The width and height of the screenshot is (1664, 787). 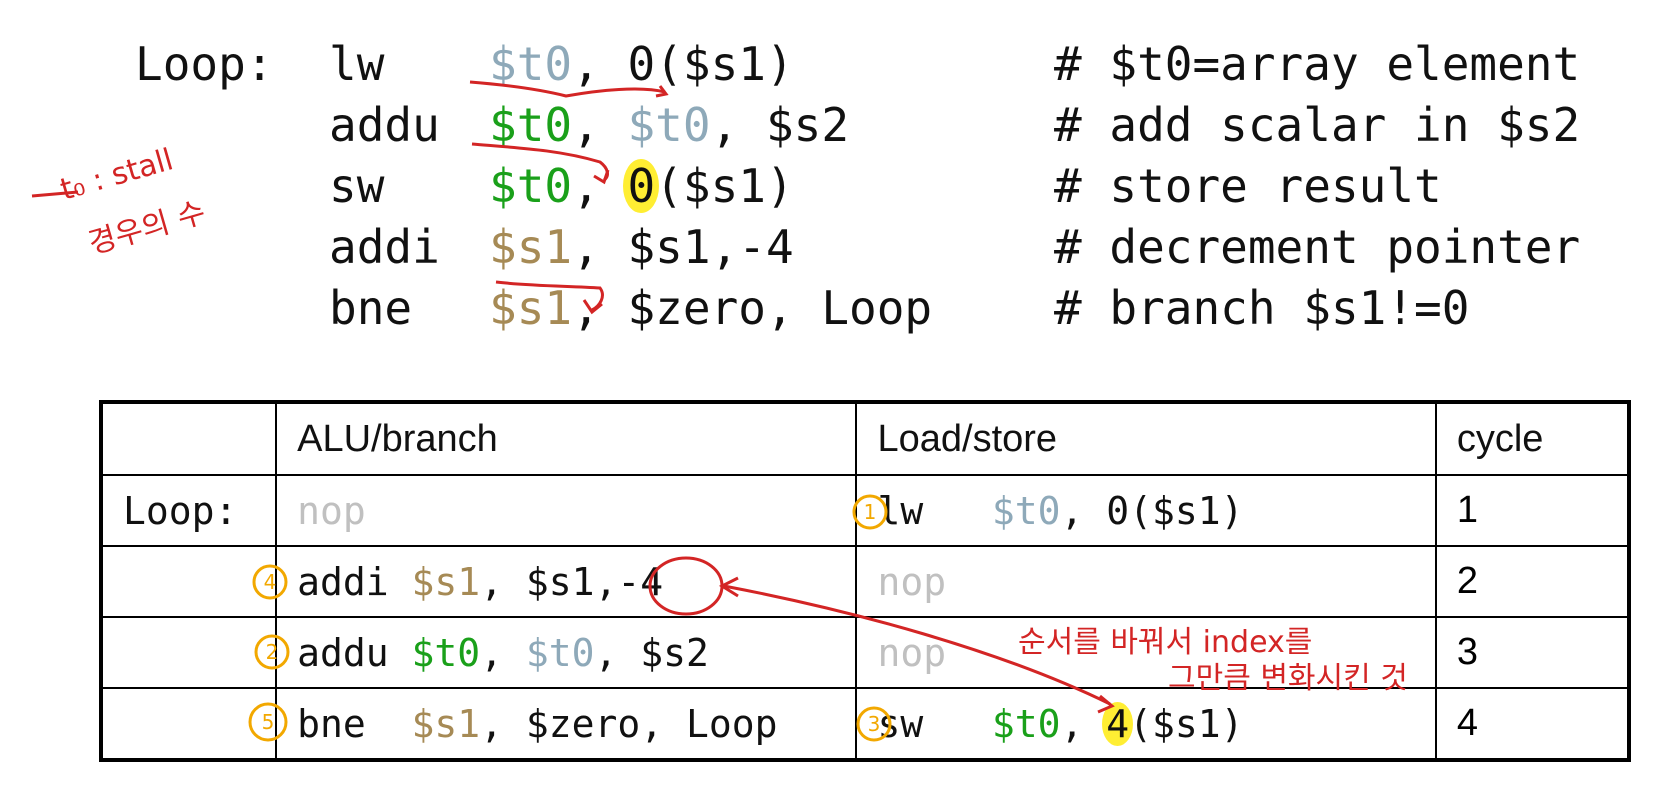 What do you see at coordinates (651, 652) in the screenshot?
I see `instruction-token: , $s2` at bounding box center [651, 652].